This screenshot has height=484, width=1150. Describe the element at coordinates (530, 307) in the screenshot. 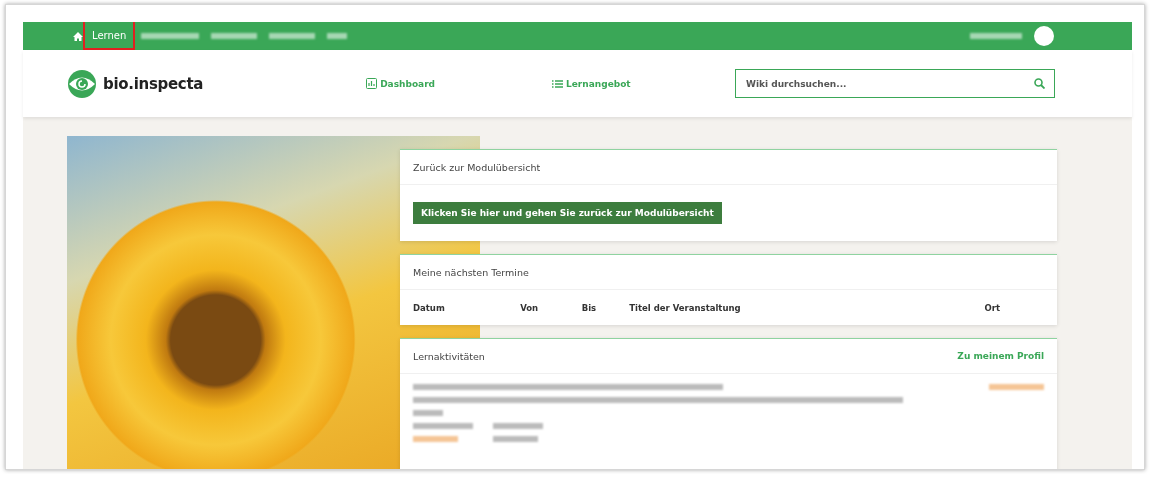

I see `column-header: Von` at that location.